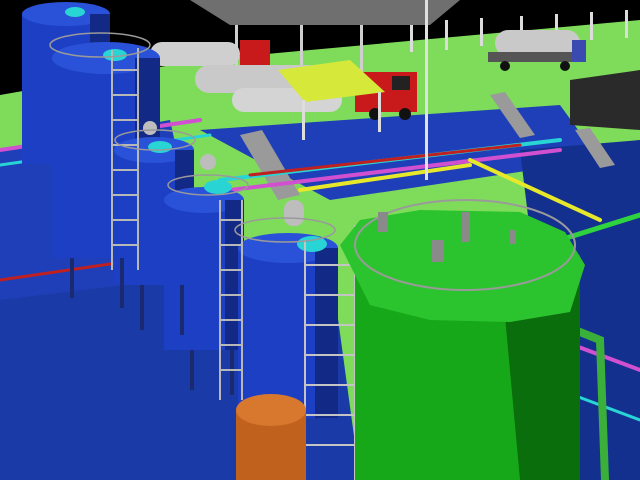 This screenshot has width=640, height=480. What do you see at coordinates (271, 437) in the screenshot?
I see `orange-tank` at bounding box center [271, 437].